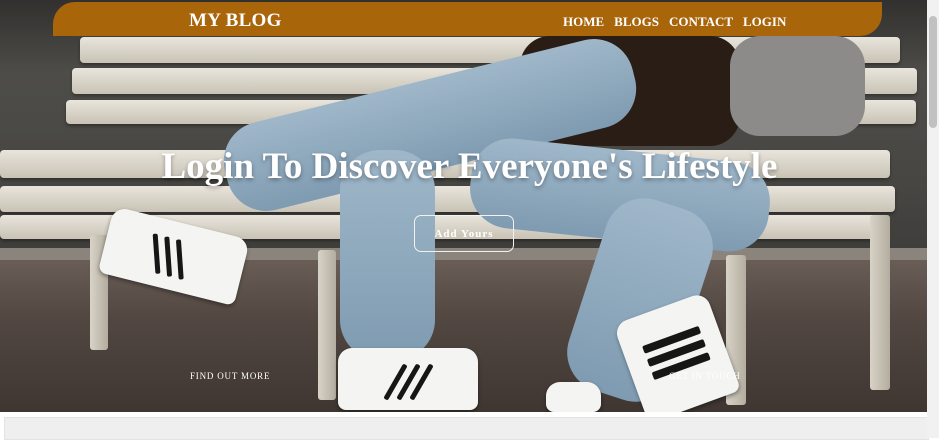 Image resolution: width=939 pixels, height=440 pixels. What do you see at coordinates (797, 86) in the screenshot?
I see `person-sleeve` at bounding box center [797, 86].